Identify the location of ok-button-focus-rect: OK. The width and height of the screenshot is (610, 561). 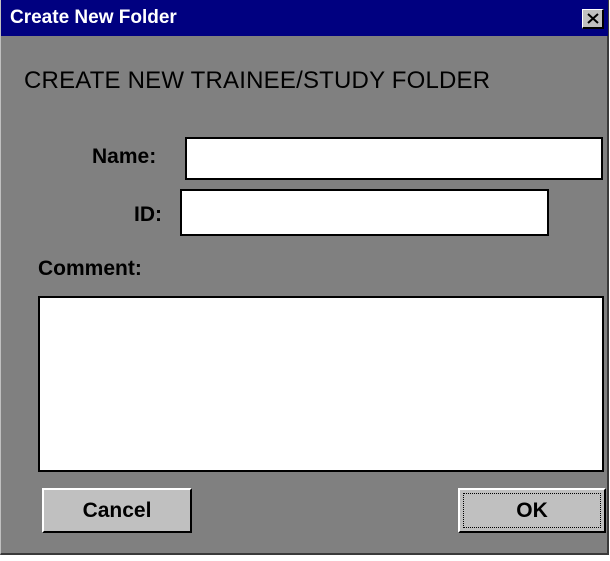
(532, 510).